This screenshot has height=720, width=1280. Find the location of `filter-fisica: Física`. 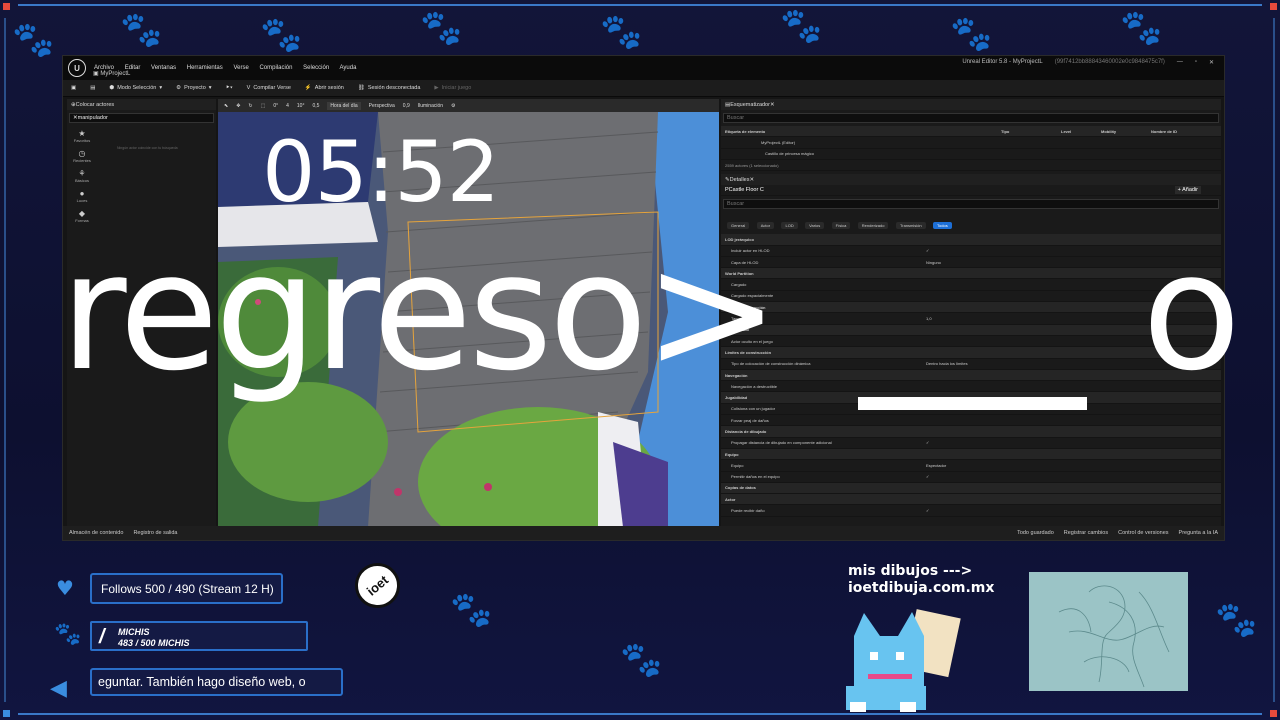

filter-fisica: Física is located at coordinates (841, 226).